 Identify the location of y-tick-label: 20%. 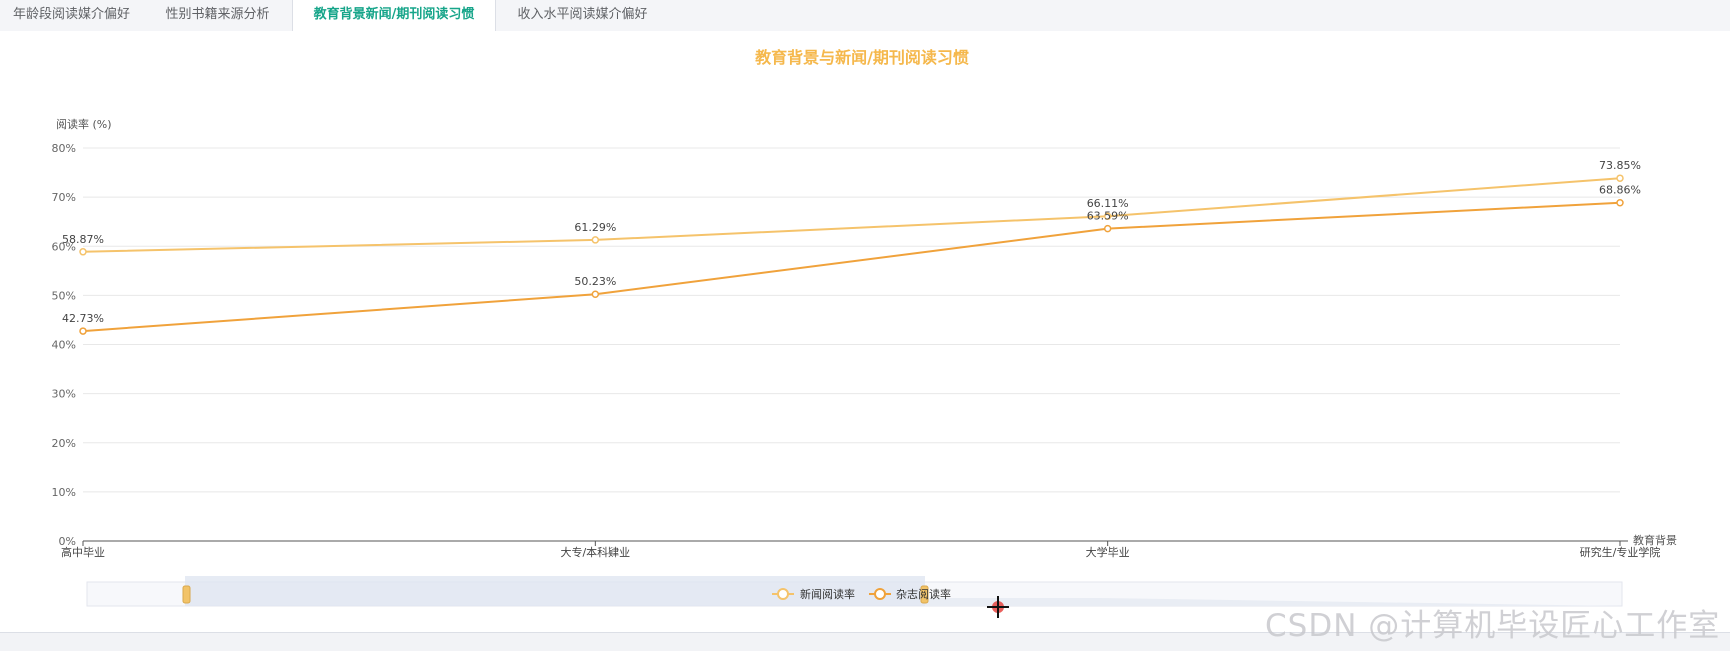
(64, 443).